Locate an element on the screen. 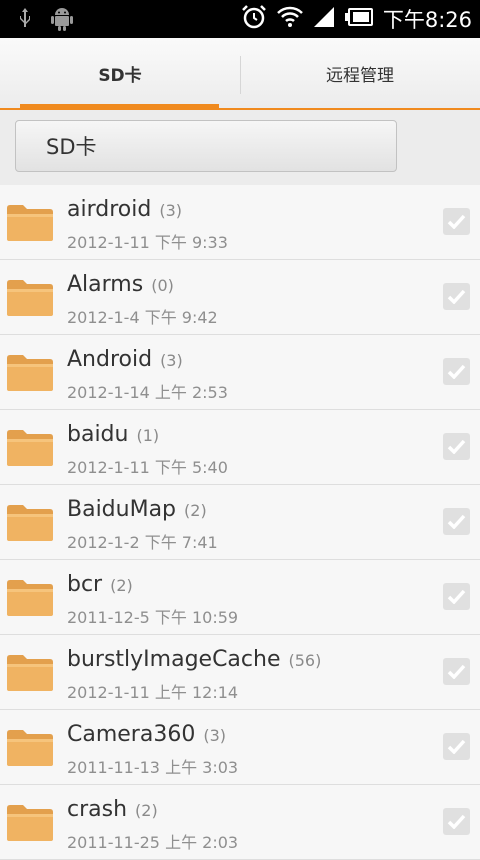 Image resolution: width=480 pixels, height=860 pixels. signal-icon is located at coordinates (324, 19).